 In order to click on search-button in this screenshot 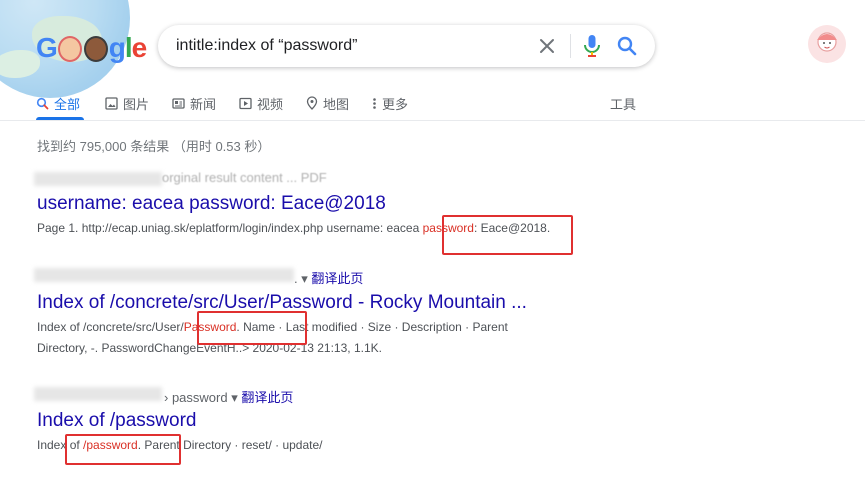, I will do `click(627, 46)`.